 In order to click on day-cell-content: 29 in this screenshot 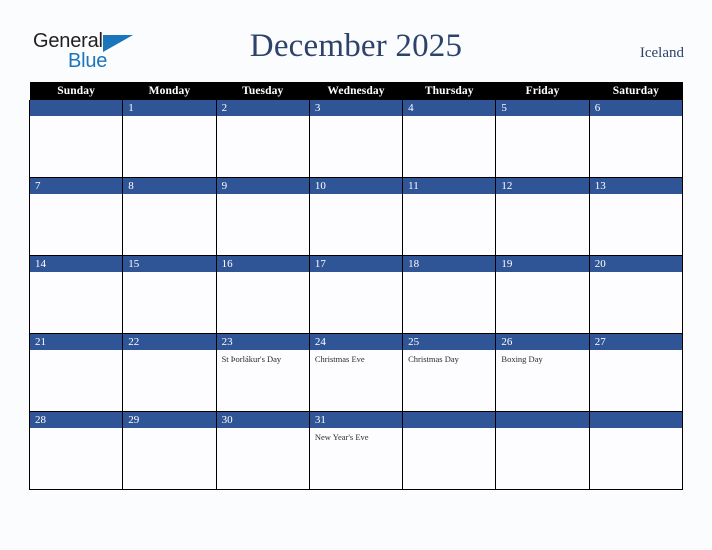, I will do `click(169, 450)`.